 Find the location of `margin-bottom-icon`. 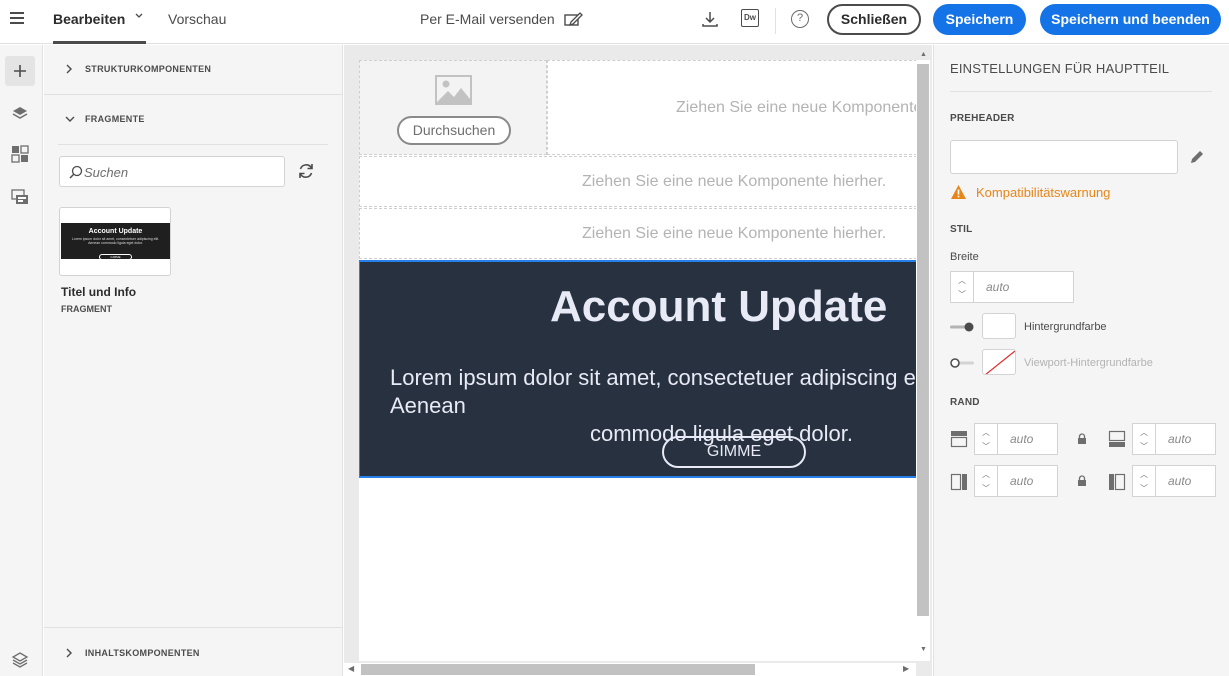

margin-bottom-icon is located at coordinates (1117, 438).